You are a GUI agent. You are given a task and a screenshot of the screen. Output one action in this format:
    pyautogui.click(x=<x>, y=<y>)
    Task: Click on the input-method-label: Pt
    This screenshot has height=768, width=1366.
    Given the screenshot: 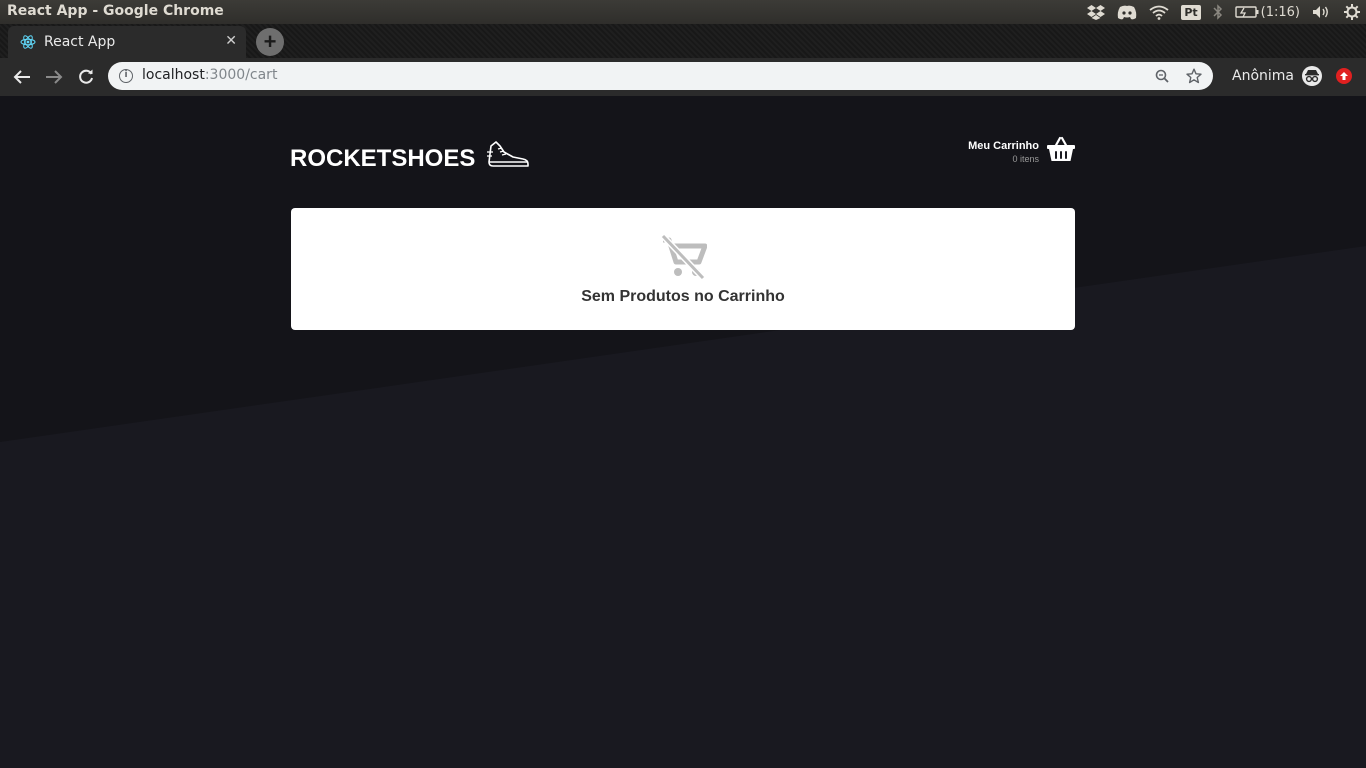 What is the action you would take?
    pyautogui.click(x=1191, y=12)
    